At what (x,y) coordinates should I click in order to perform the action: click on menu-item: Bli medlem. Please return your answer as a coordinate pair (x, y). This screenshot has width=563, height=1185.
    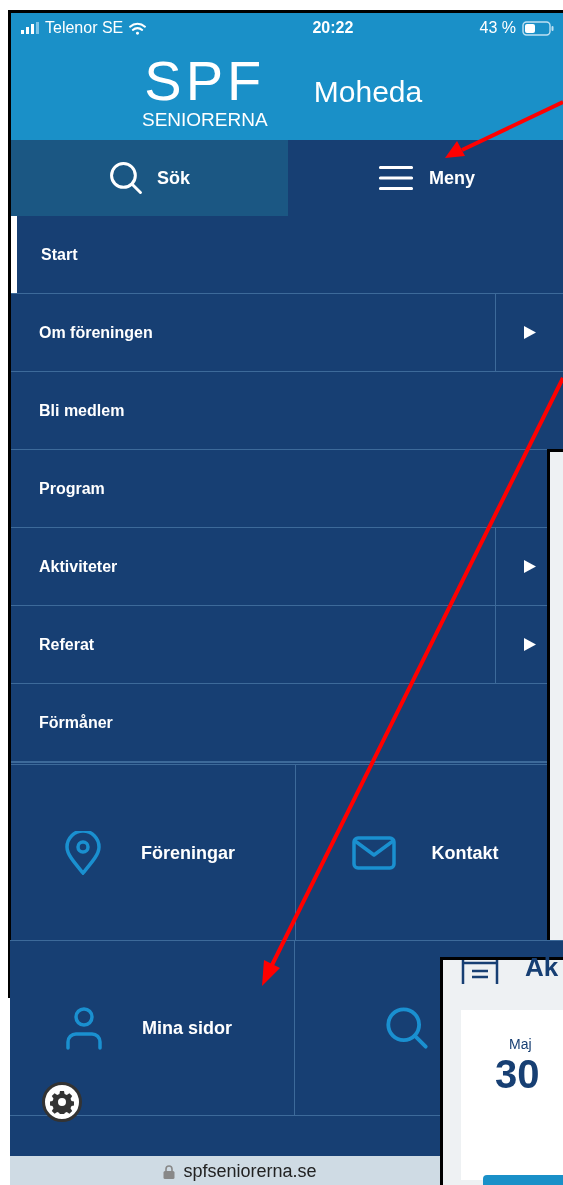
    Looking at the image, I should click on (287, 410).